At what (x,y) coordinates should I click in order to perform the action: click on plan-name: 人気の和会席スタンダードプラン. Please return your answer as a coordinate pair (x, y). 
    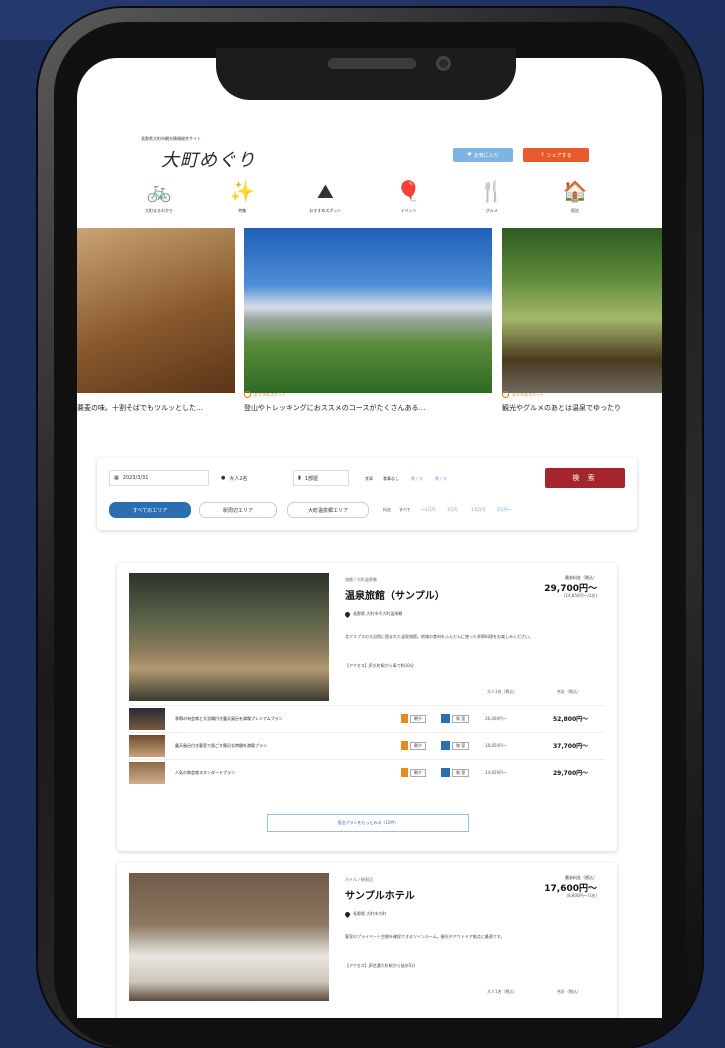
    Looking at the image, I should click on (275, 773).